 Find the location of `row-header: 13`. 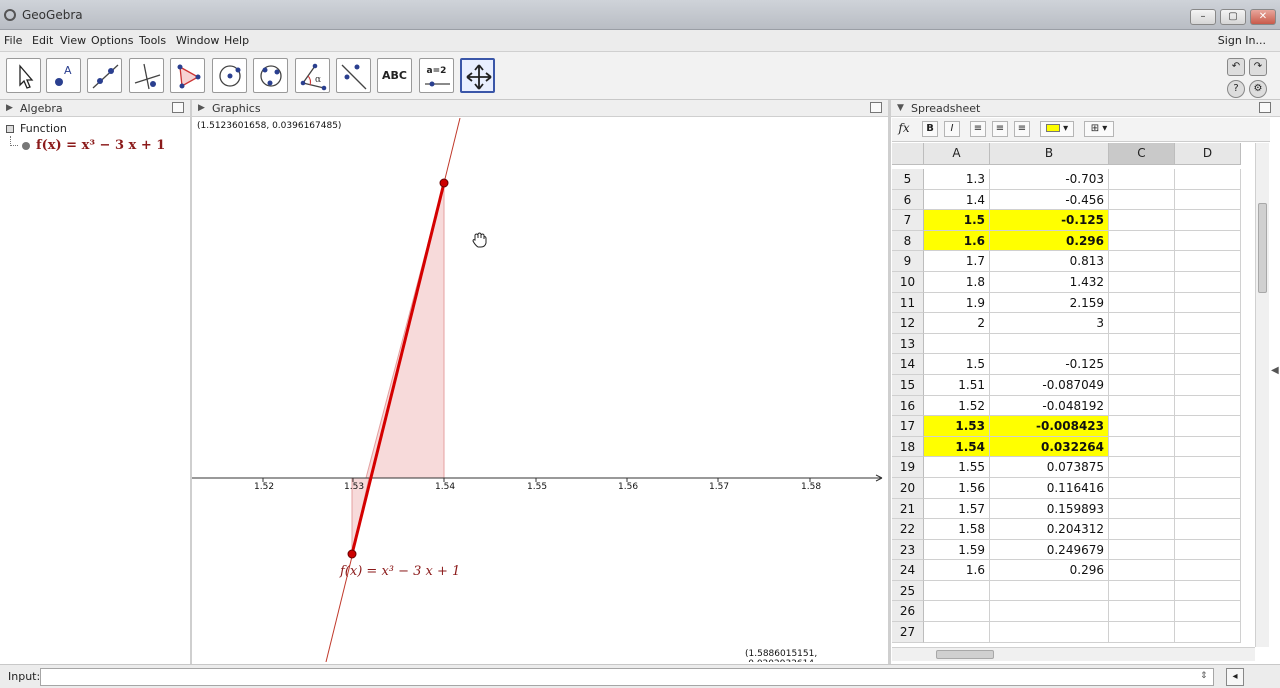

row-header: 13 is located at coordinates (908, 344).